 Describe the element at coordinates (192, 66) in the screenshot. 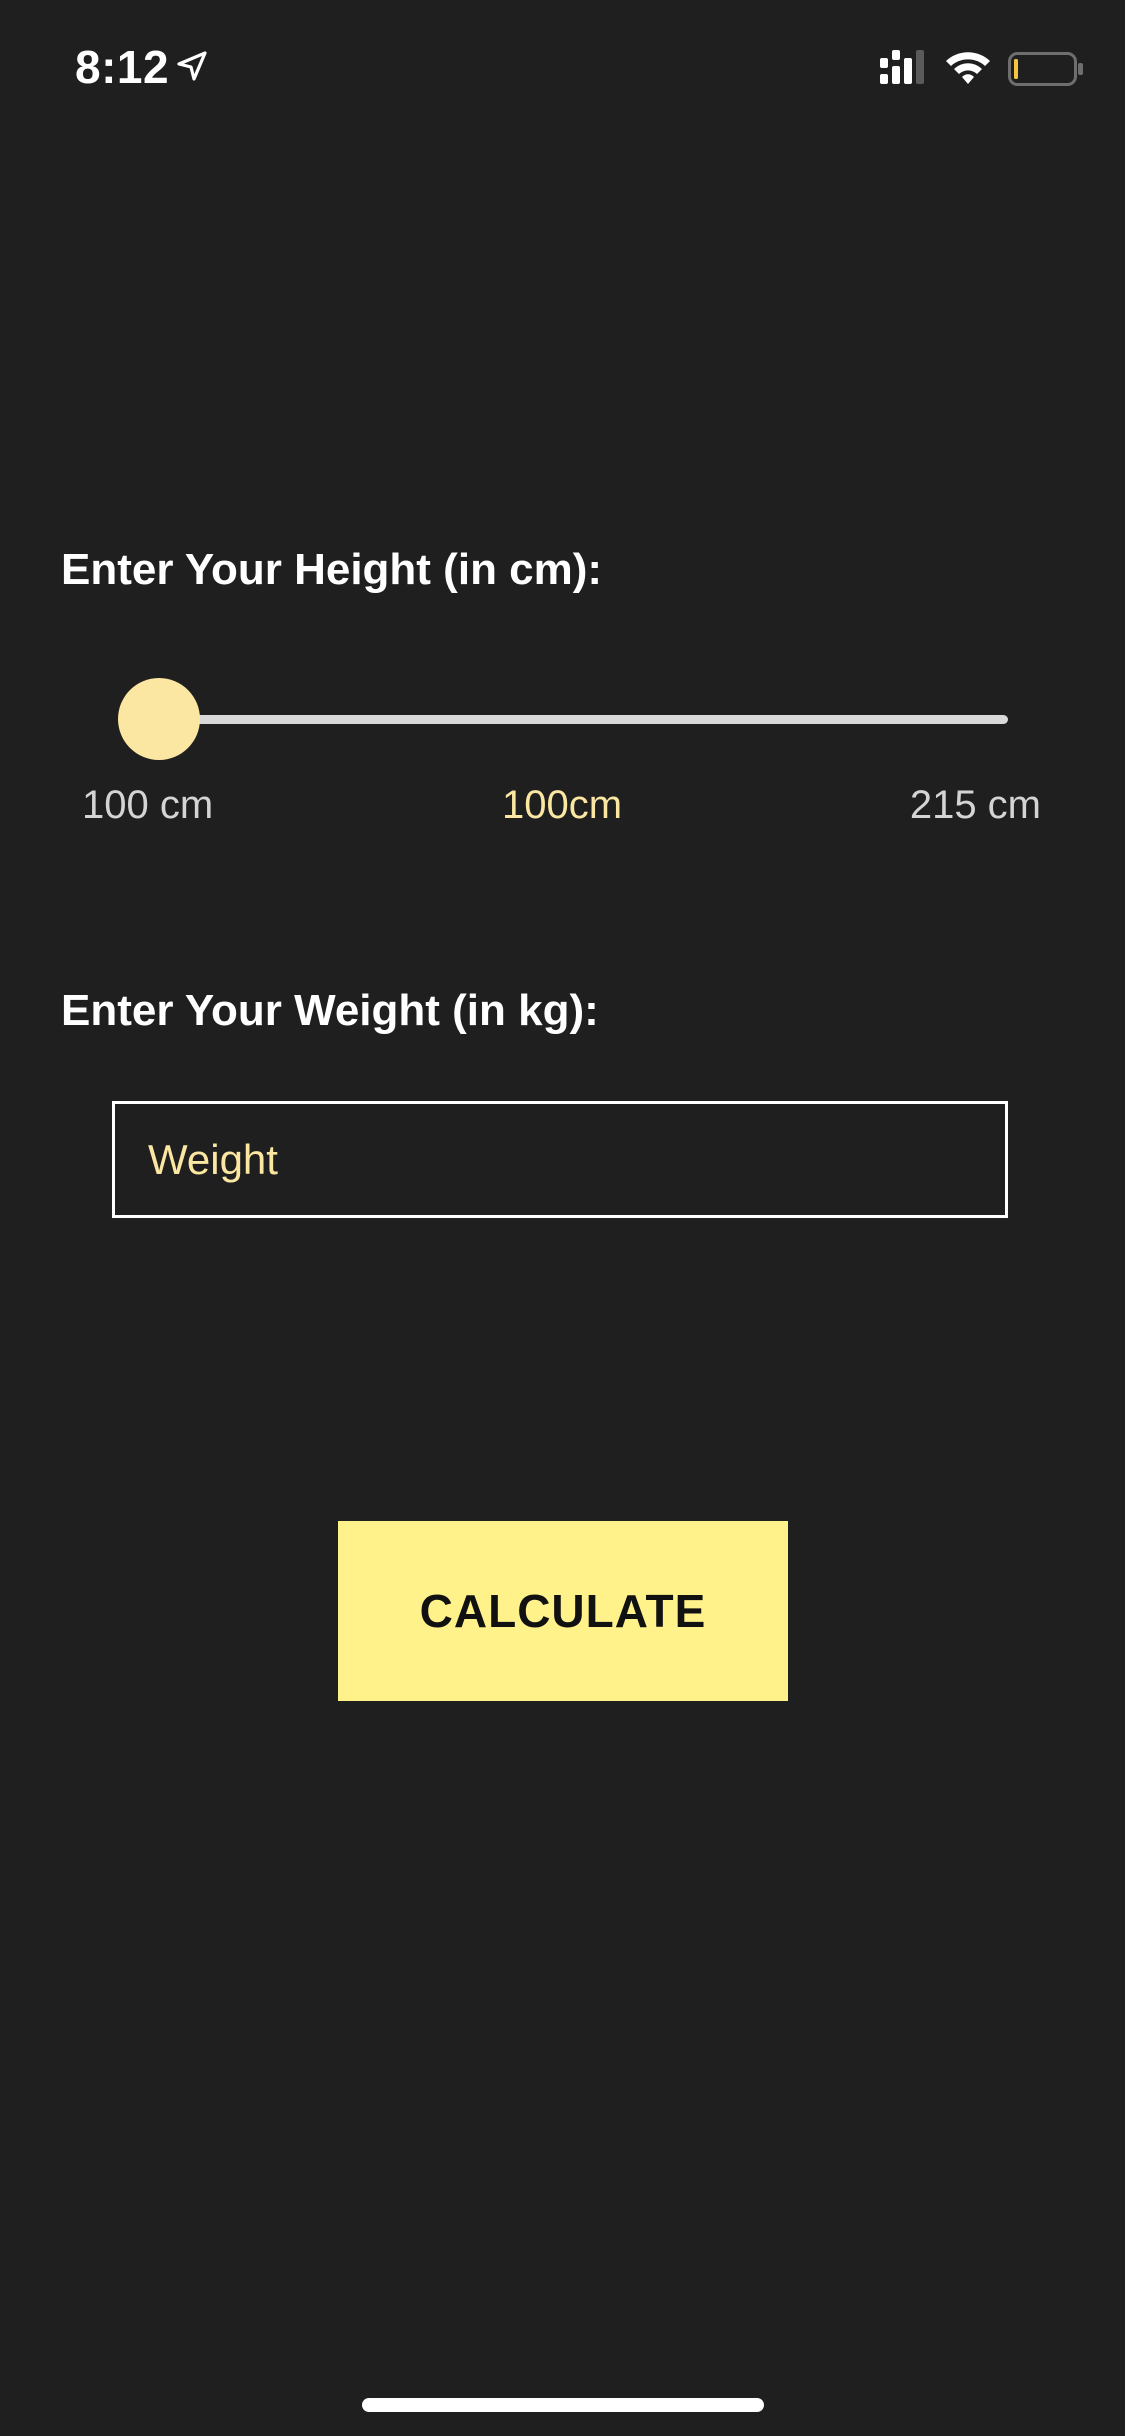

I see `location-arrow-icon` at that location.